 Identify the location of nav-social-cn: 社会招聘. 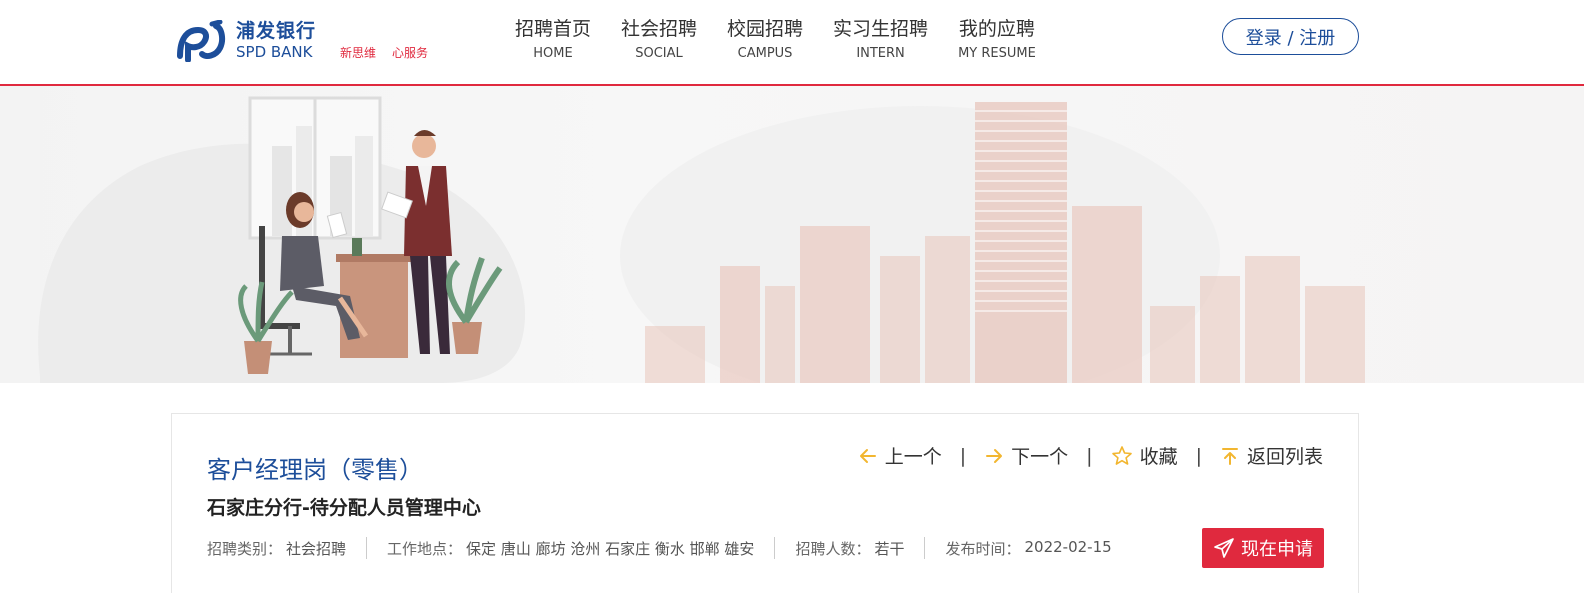
(659, 29).